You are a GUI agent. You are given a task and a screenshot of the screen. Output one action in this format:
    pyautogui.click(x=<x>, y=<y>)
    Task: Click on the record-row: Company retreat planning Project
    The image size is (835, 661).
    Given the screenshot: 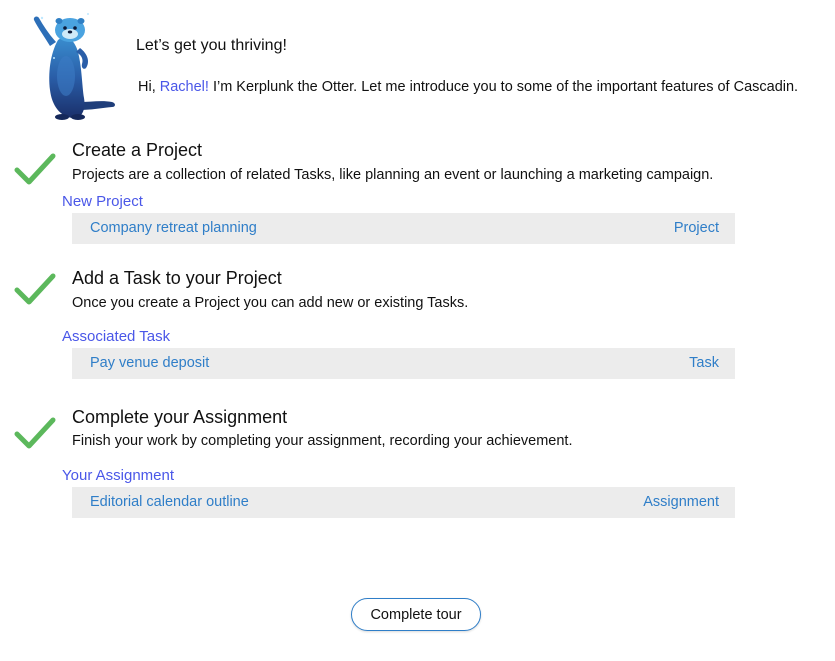 What is the action you would take?
    pyautogui.click(x=403, y=228)
    